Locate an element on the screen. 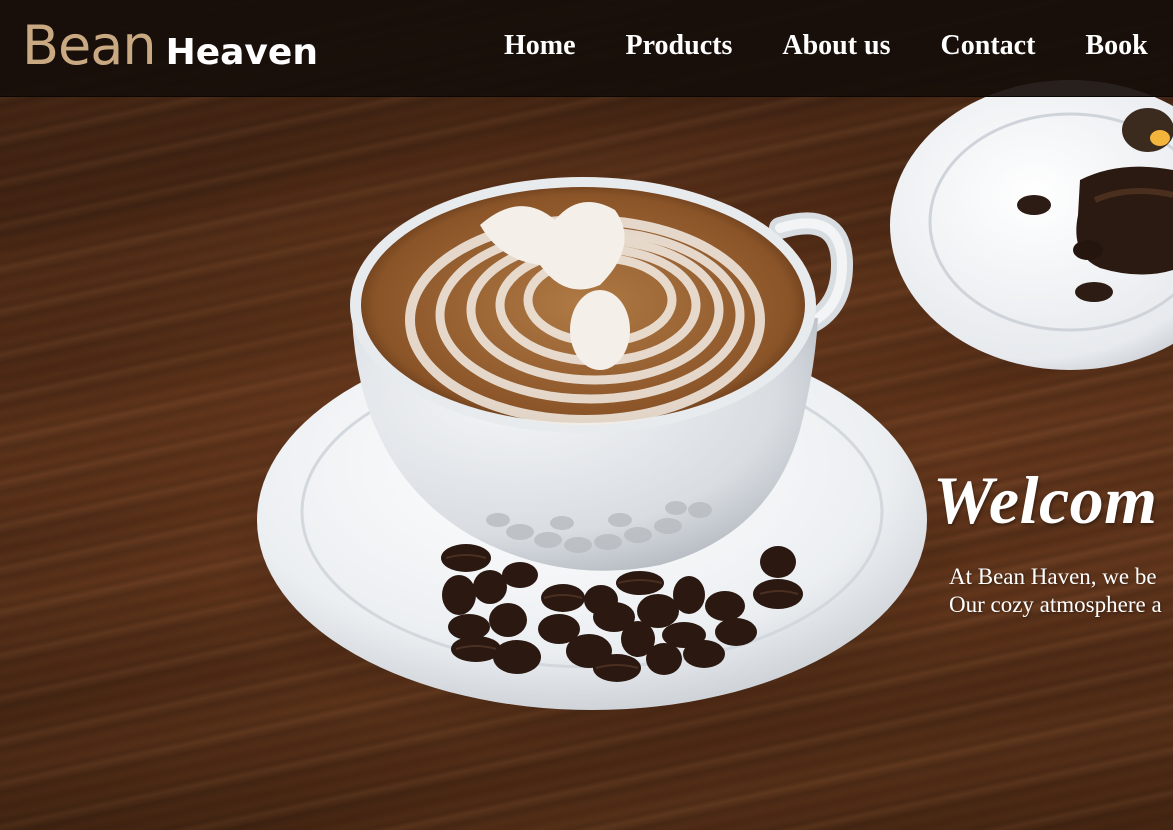 Image resolution: width=1173 pixels, height=830 pixels. hero-heading: Welcom is located at coordinates (1045, 500).